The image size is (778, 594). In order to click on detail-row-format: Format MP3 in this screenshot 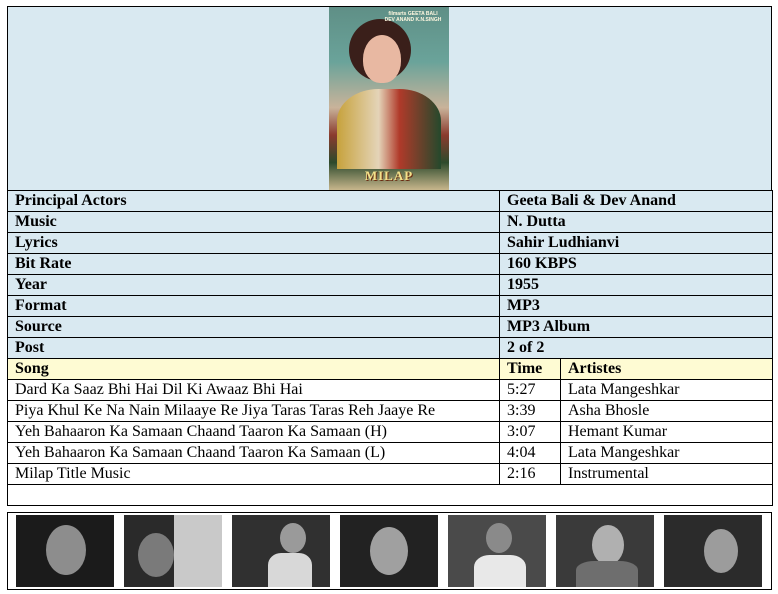, I will do `click(390, 306)`.